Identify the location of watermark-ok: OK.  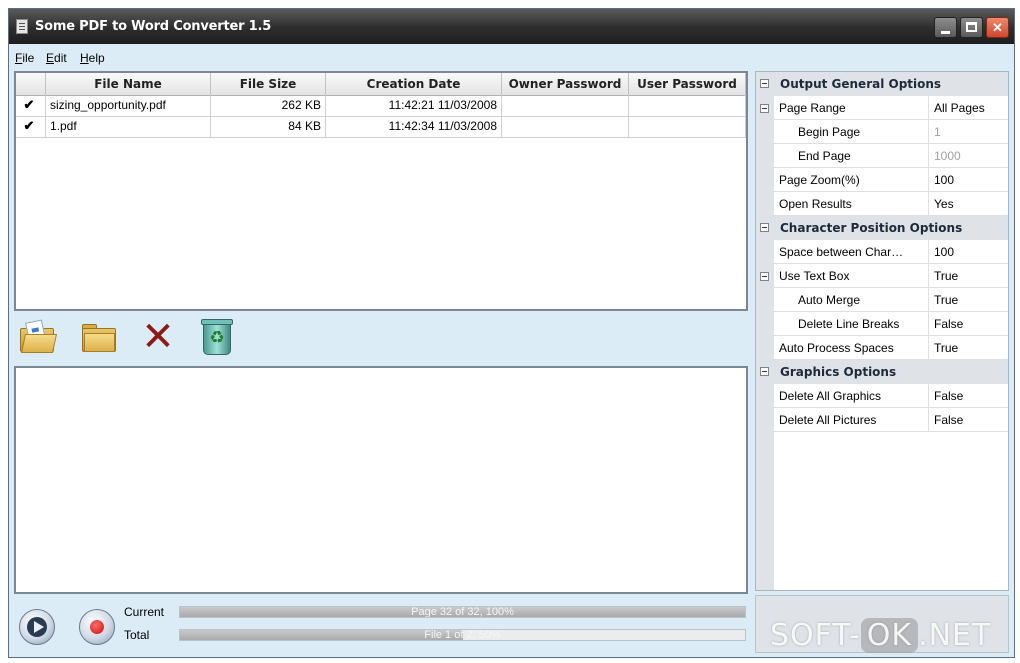
(889, 635).